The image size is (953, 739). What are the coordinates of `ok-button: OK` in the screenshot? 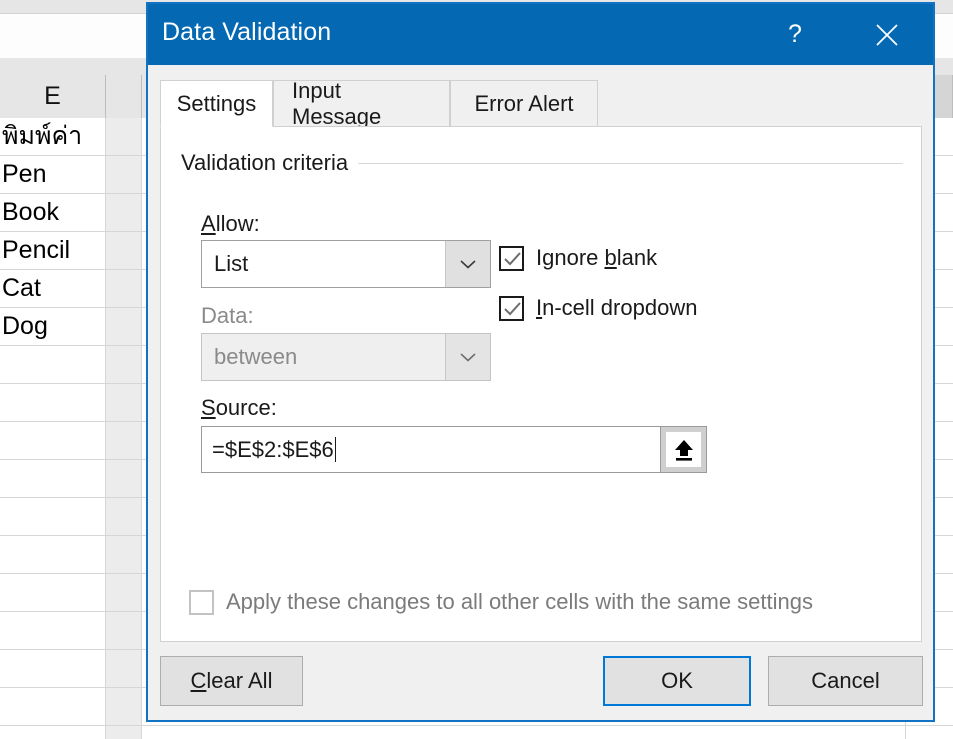 It's located at (677, 681).